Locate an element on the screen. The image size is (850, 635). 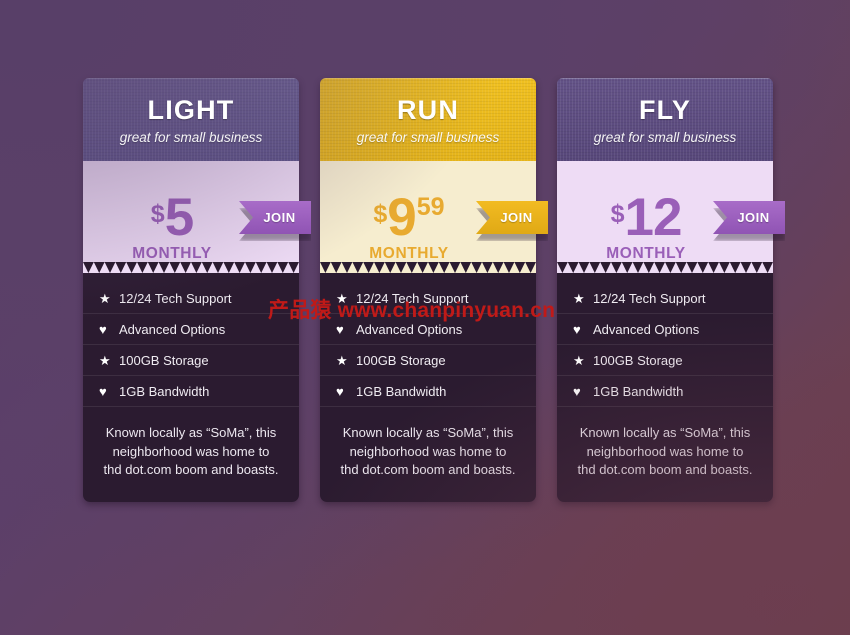
card-header-light: LIGHT great for small business is located at coordinates (191, 119).